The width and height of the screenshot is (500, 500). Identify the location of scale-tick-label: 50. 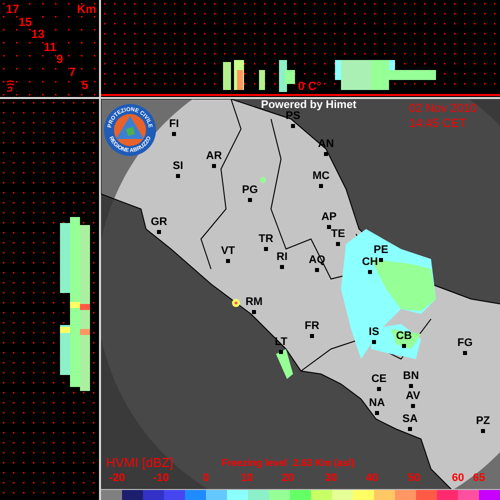
(414, 478).